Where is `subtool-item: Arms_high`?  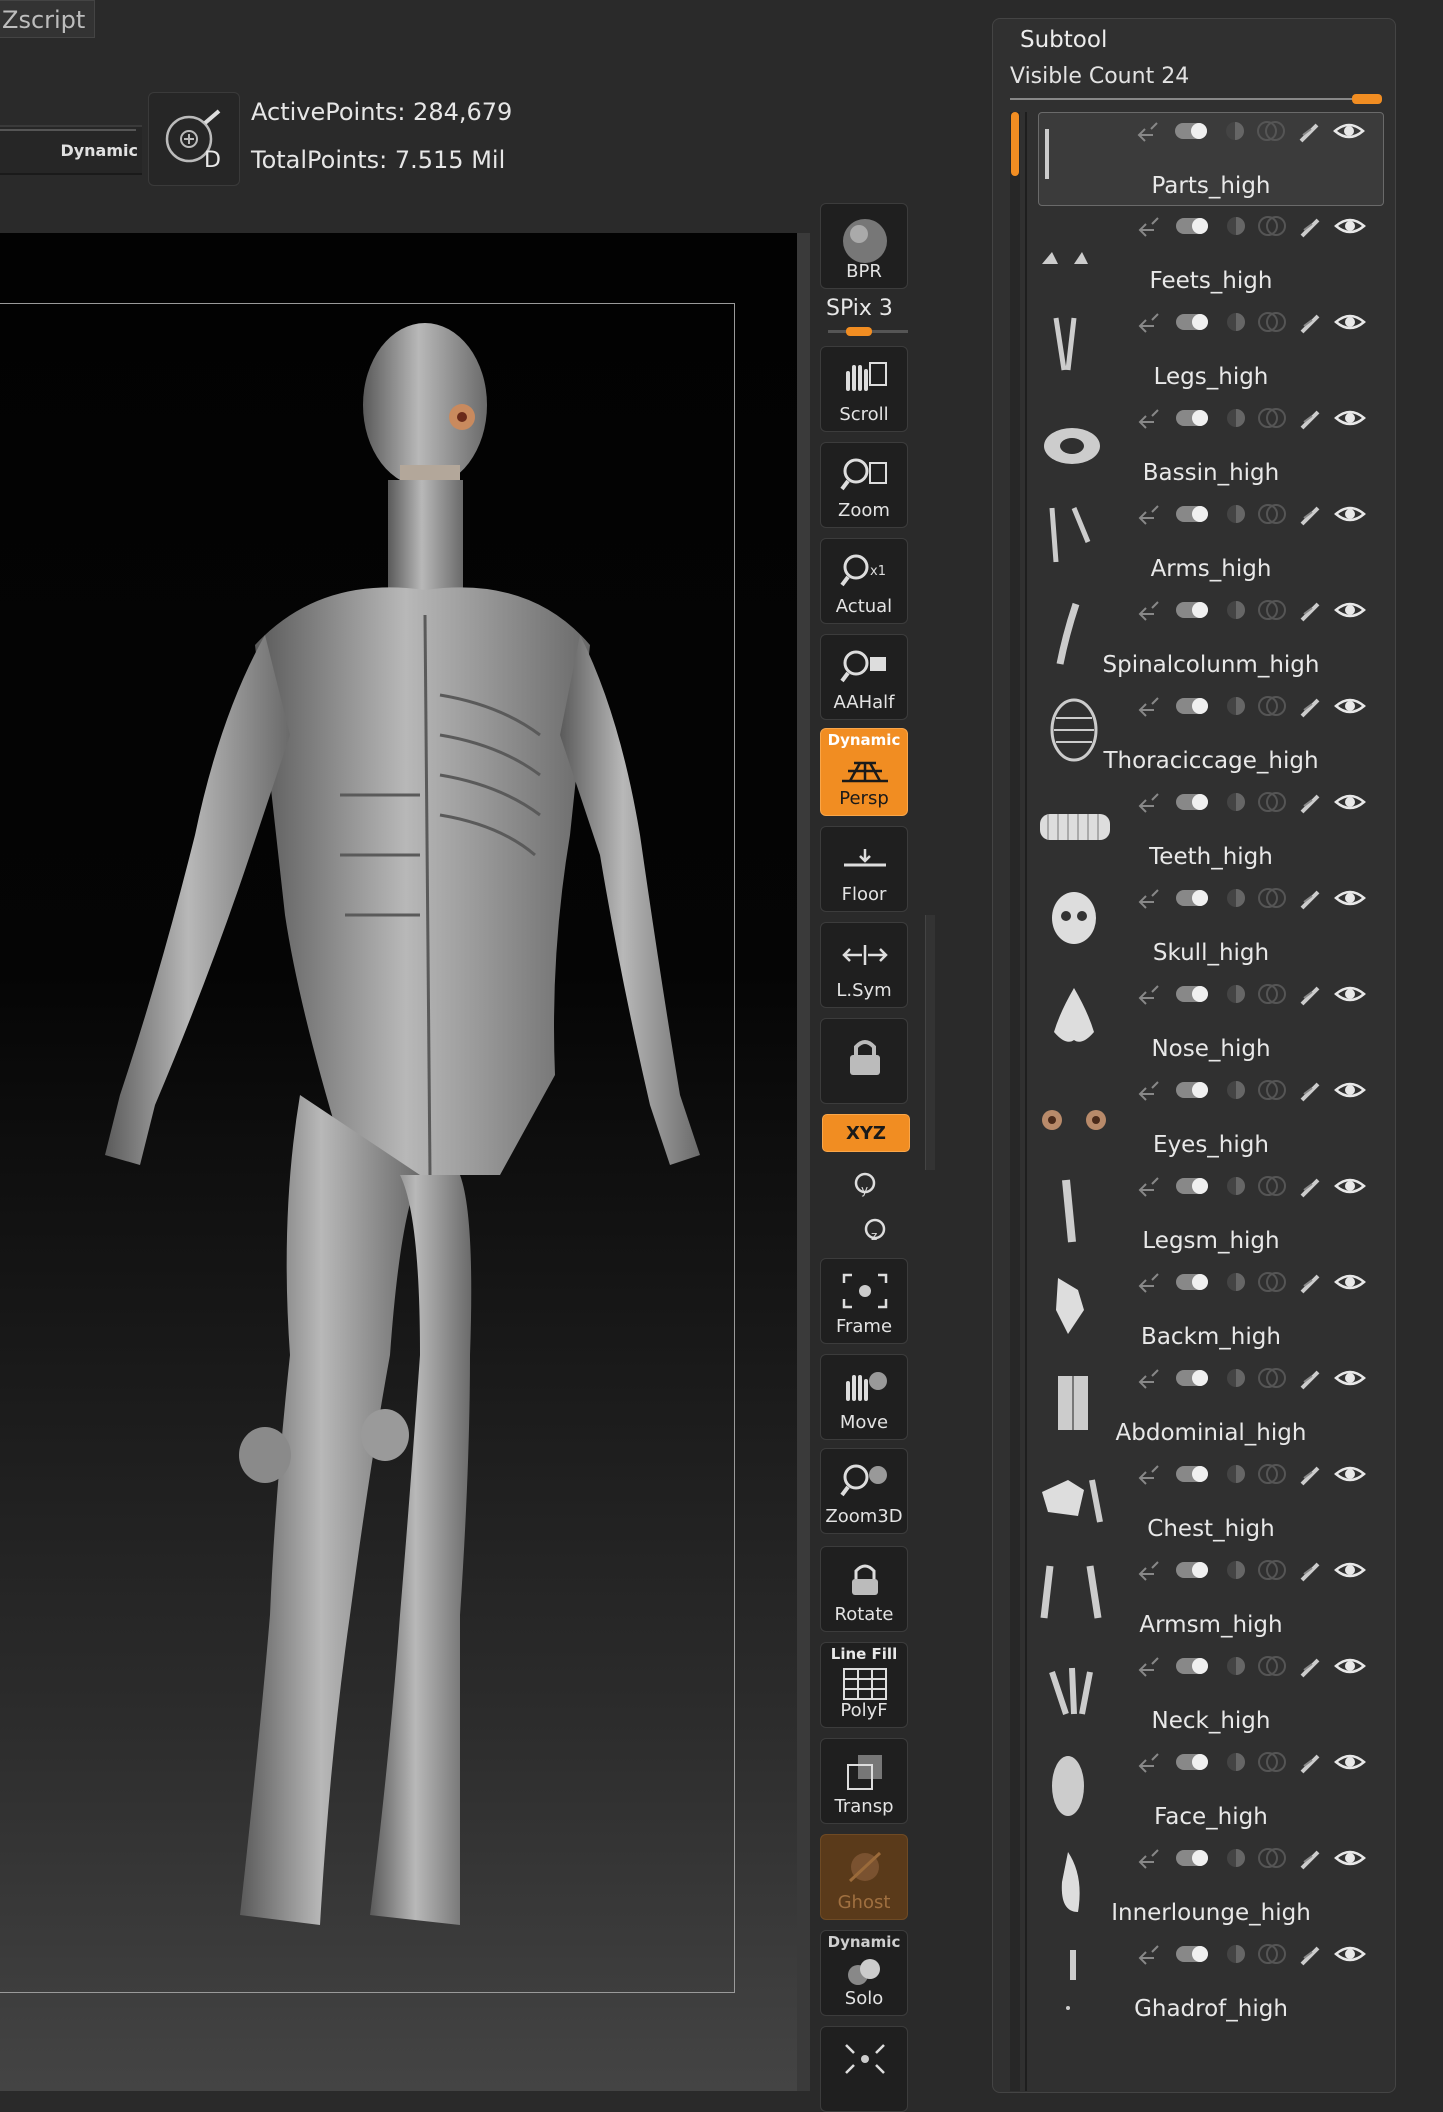 subtool-item: Arms_high is located at coordinates (1211, 543).